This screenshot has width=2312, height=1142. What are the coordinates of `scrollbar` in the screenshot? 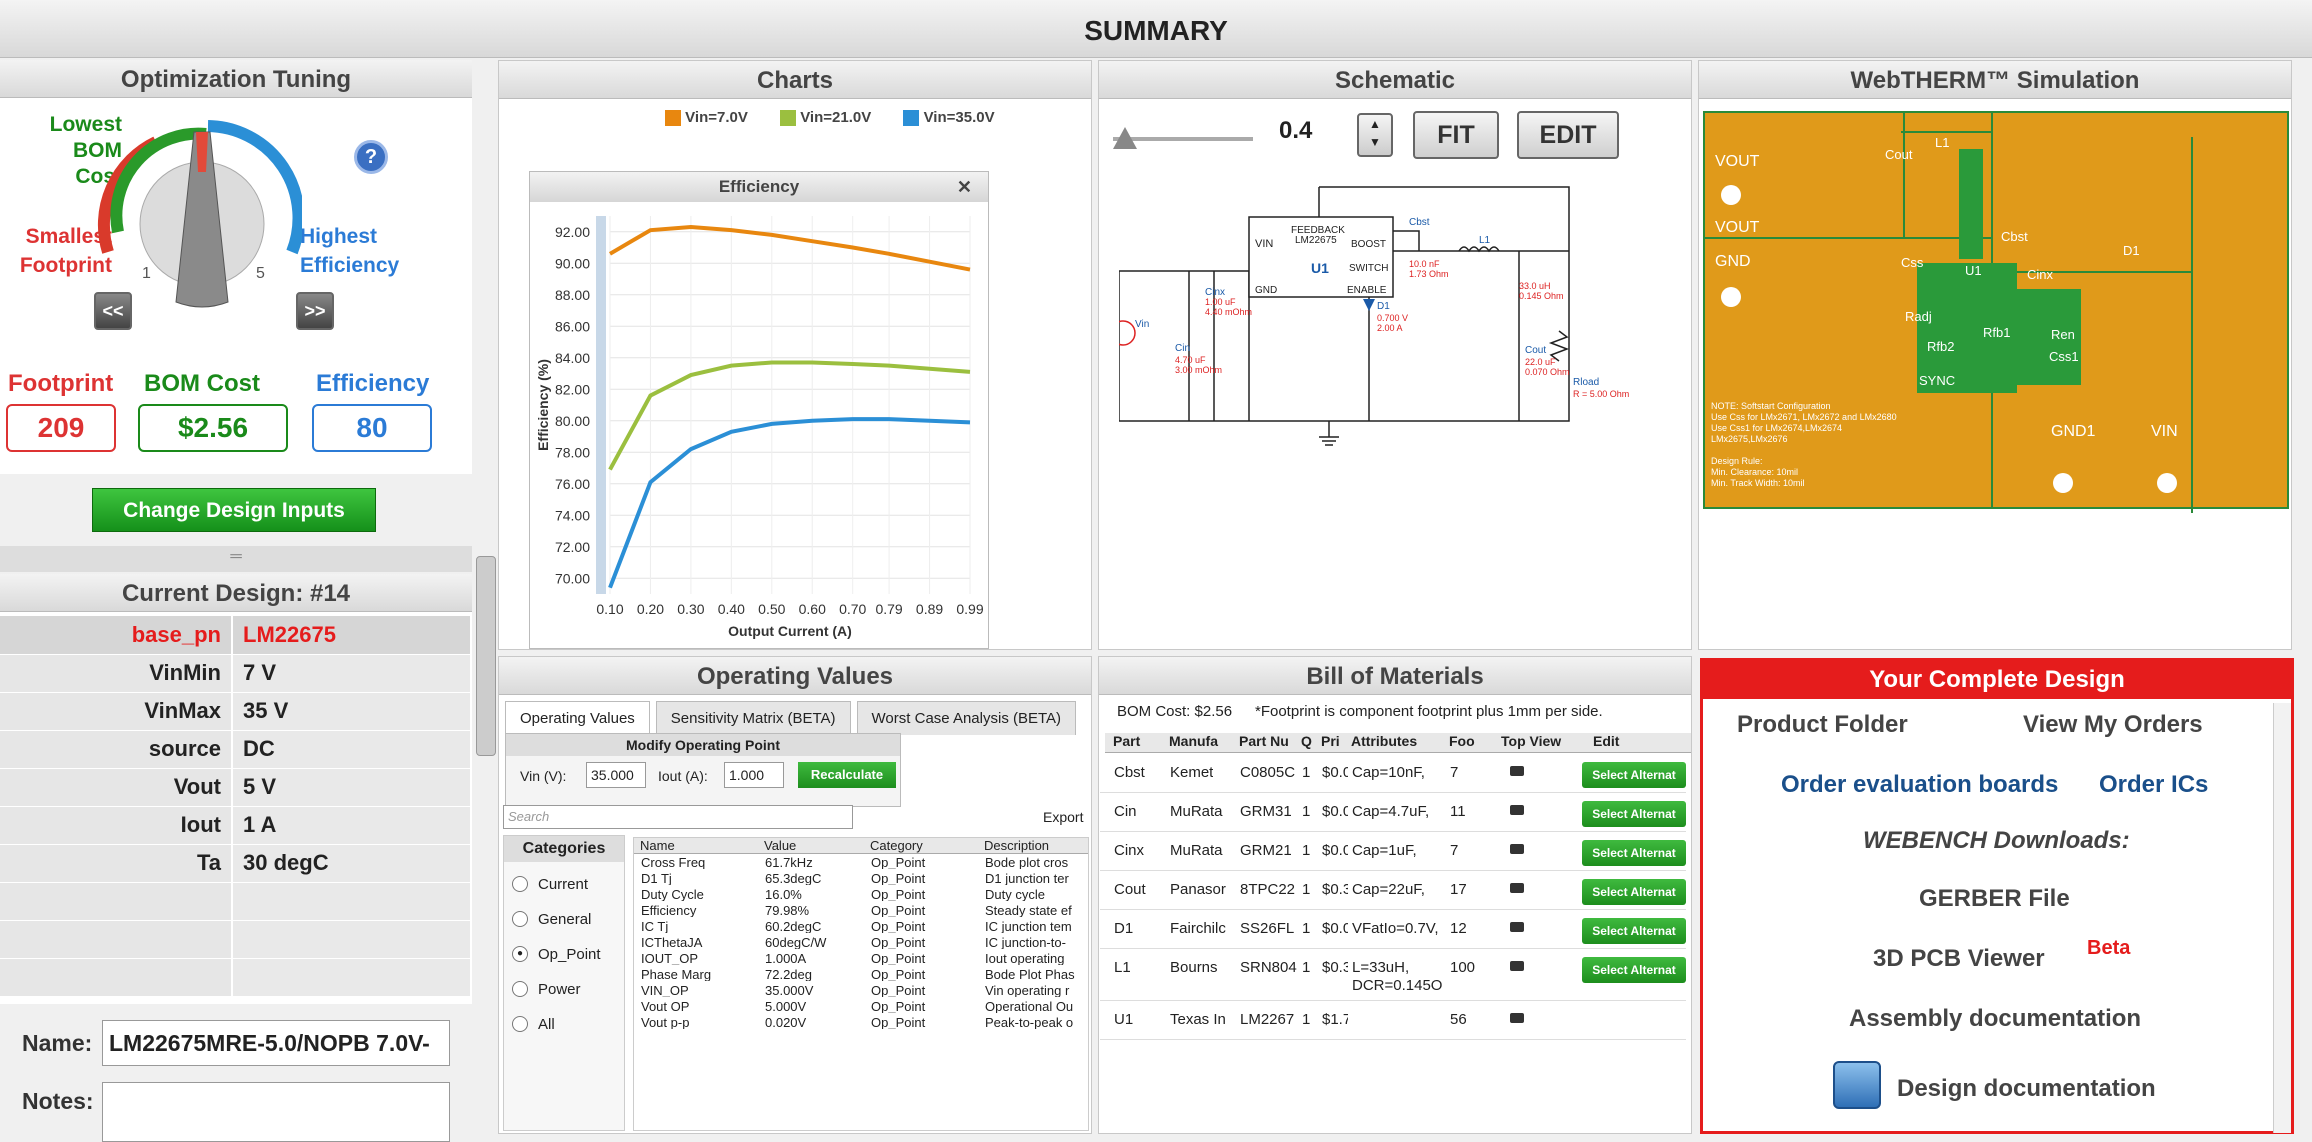 It's located at (2282, 918).